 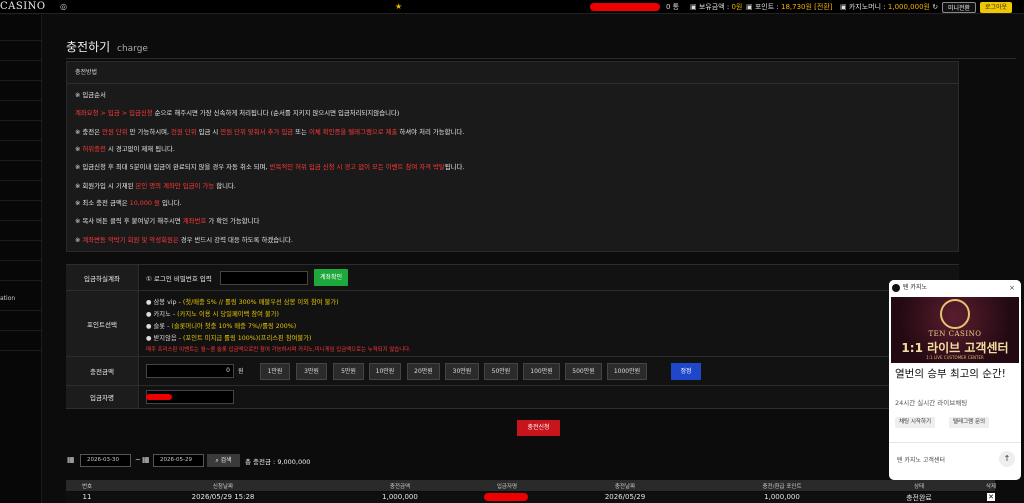 I want to click on password-input, so click(x=264, y=278).